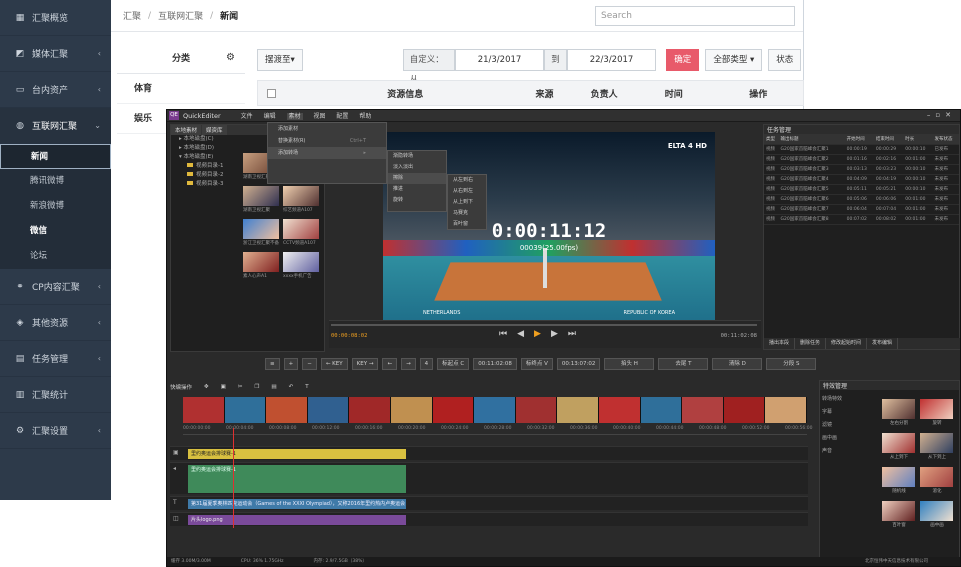  What do you see at coordinates (309, 364) in the screenshot?
I see `zoom-out-button: −` at bounding box center [309, 364].